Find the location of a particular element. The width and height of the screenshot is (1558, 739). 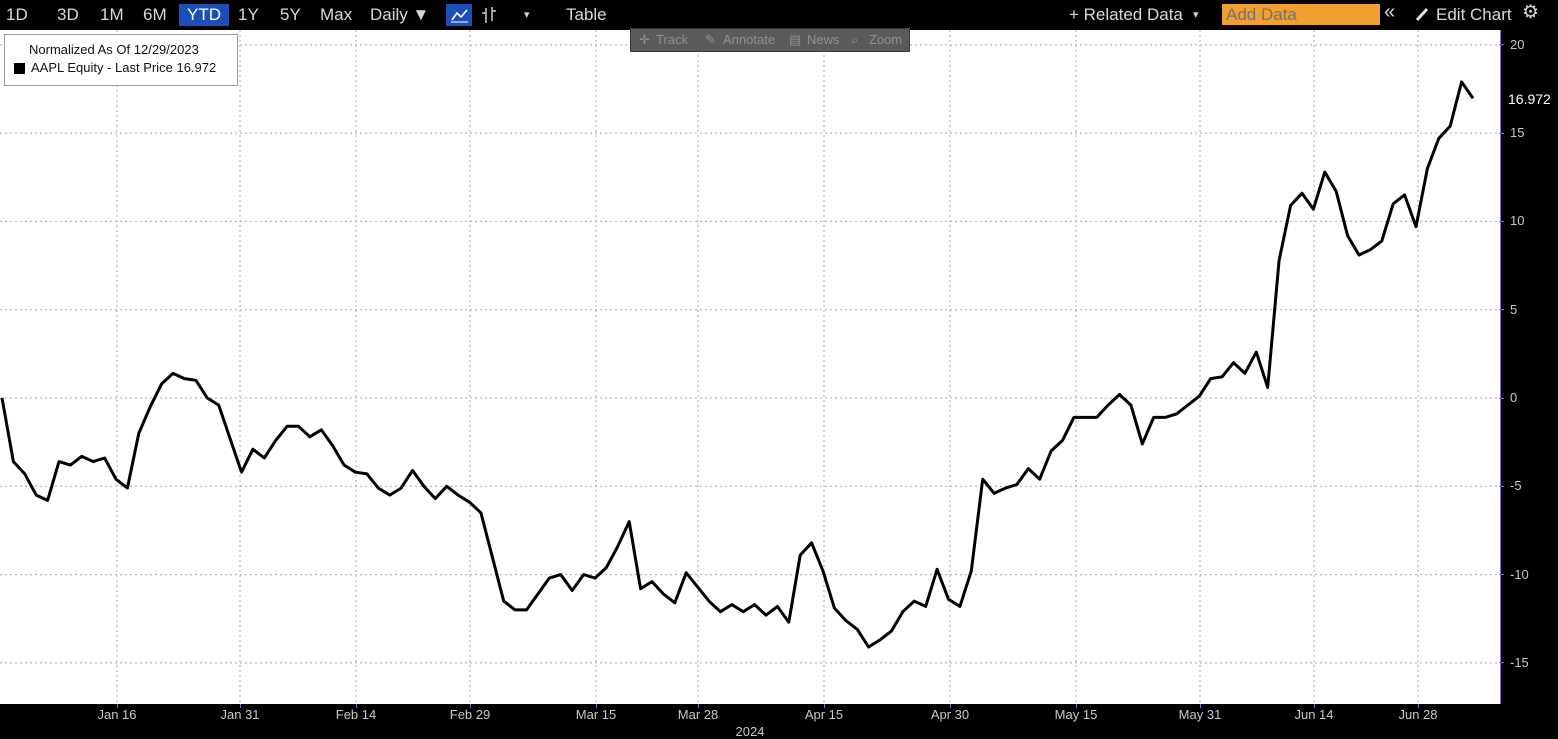

annotate-icon: ✎ is located at coordinates (710, 39).